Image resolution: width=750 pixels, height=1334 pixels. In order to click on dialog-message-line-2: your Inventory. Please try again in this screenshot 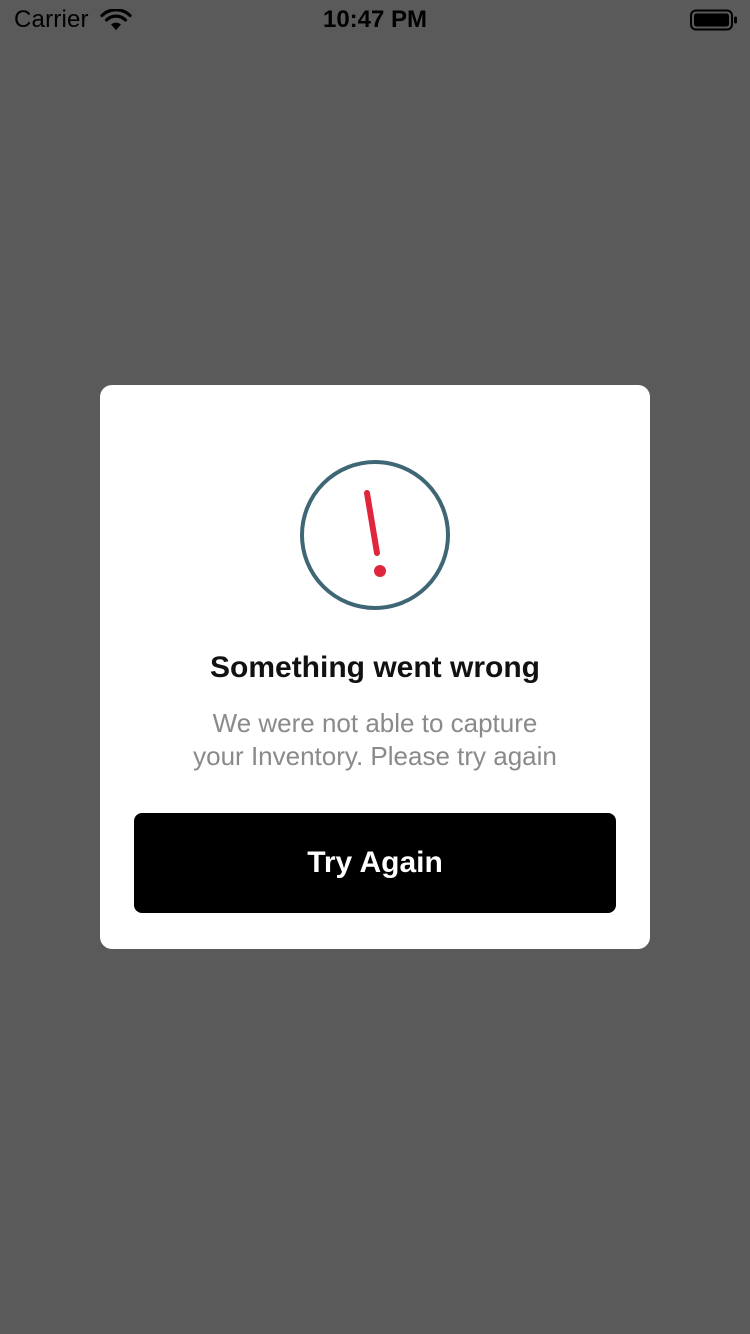, I will do `click(375, 756)`.